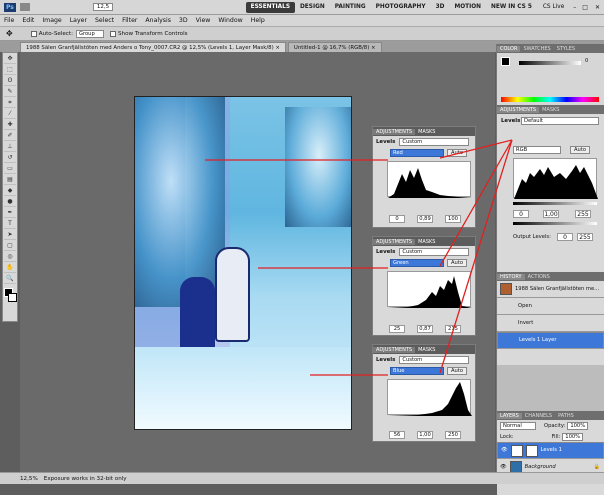 The image size is (604, 495). I want to click on cs-live-button: CS Live, so click(553, 7).